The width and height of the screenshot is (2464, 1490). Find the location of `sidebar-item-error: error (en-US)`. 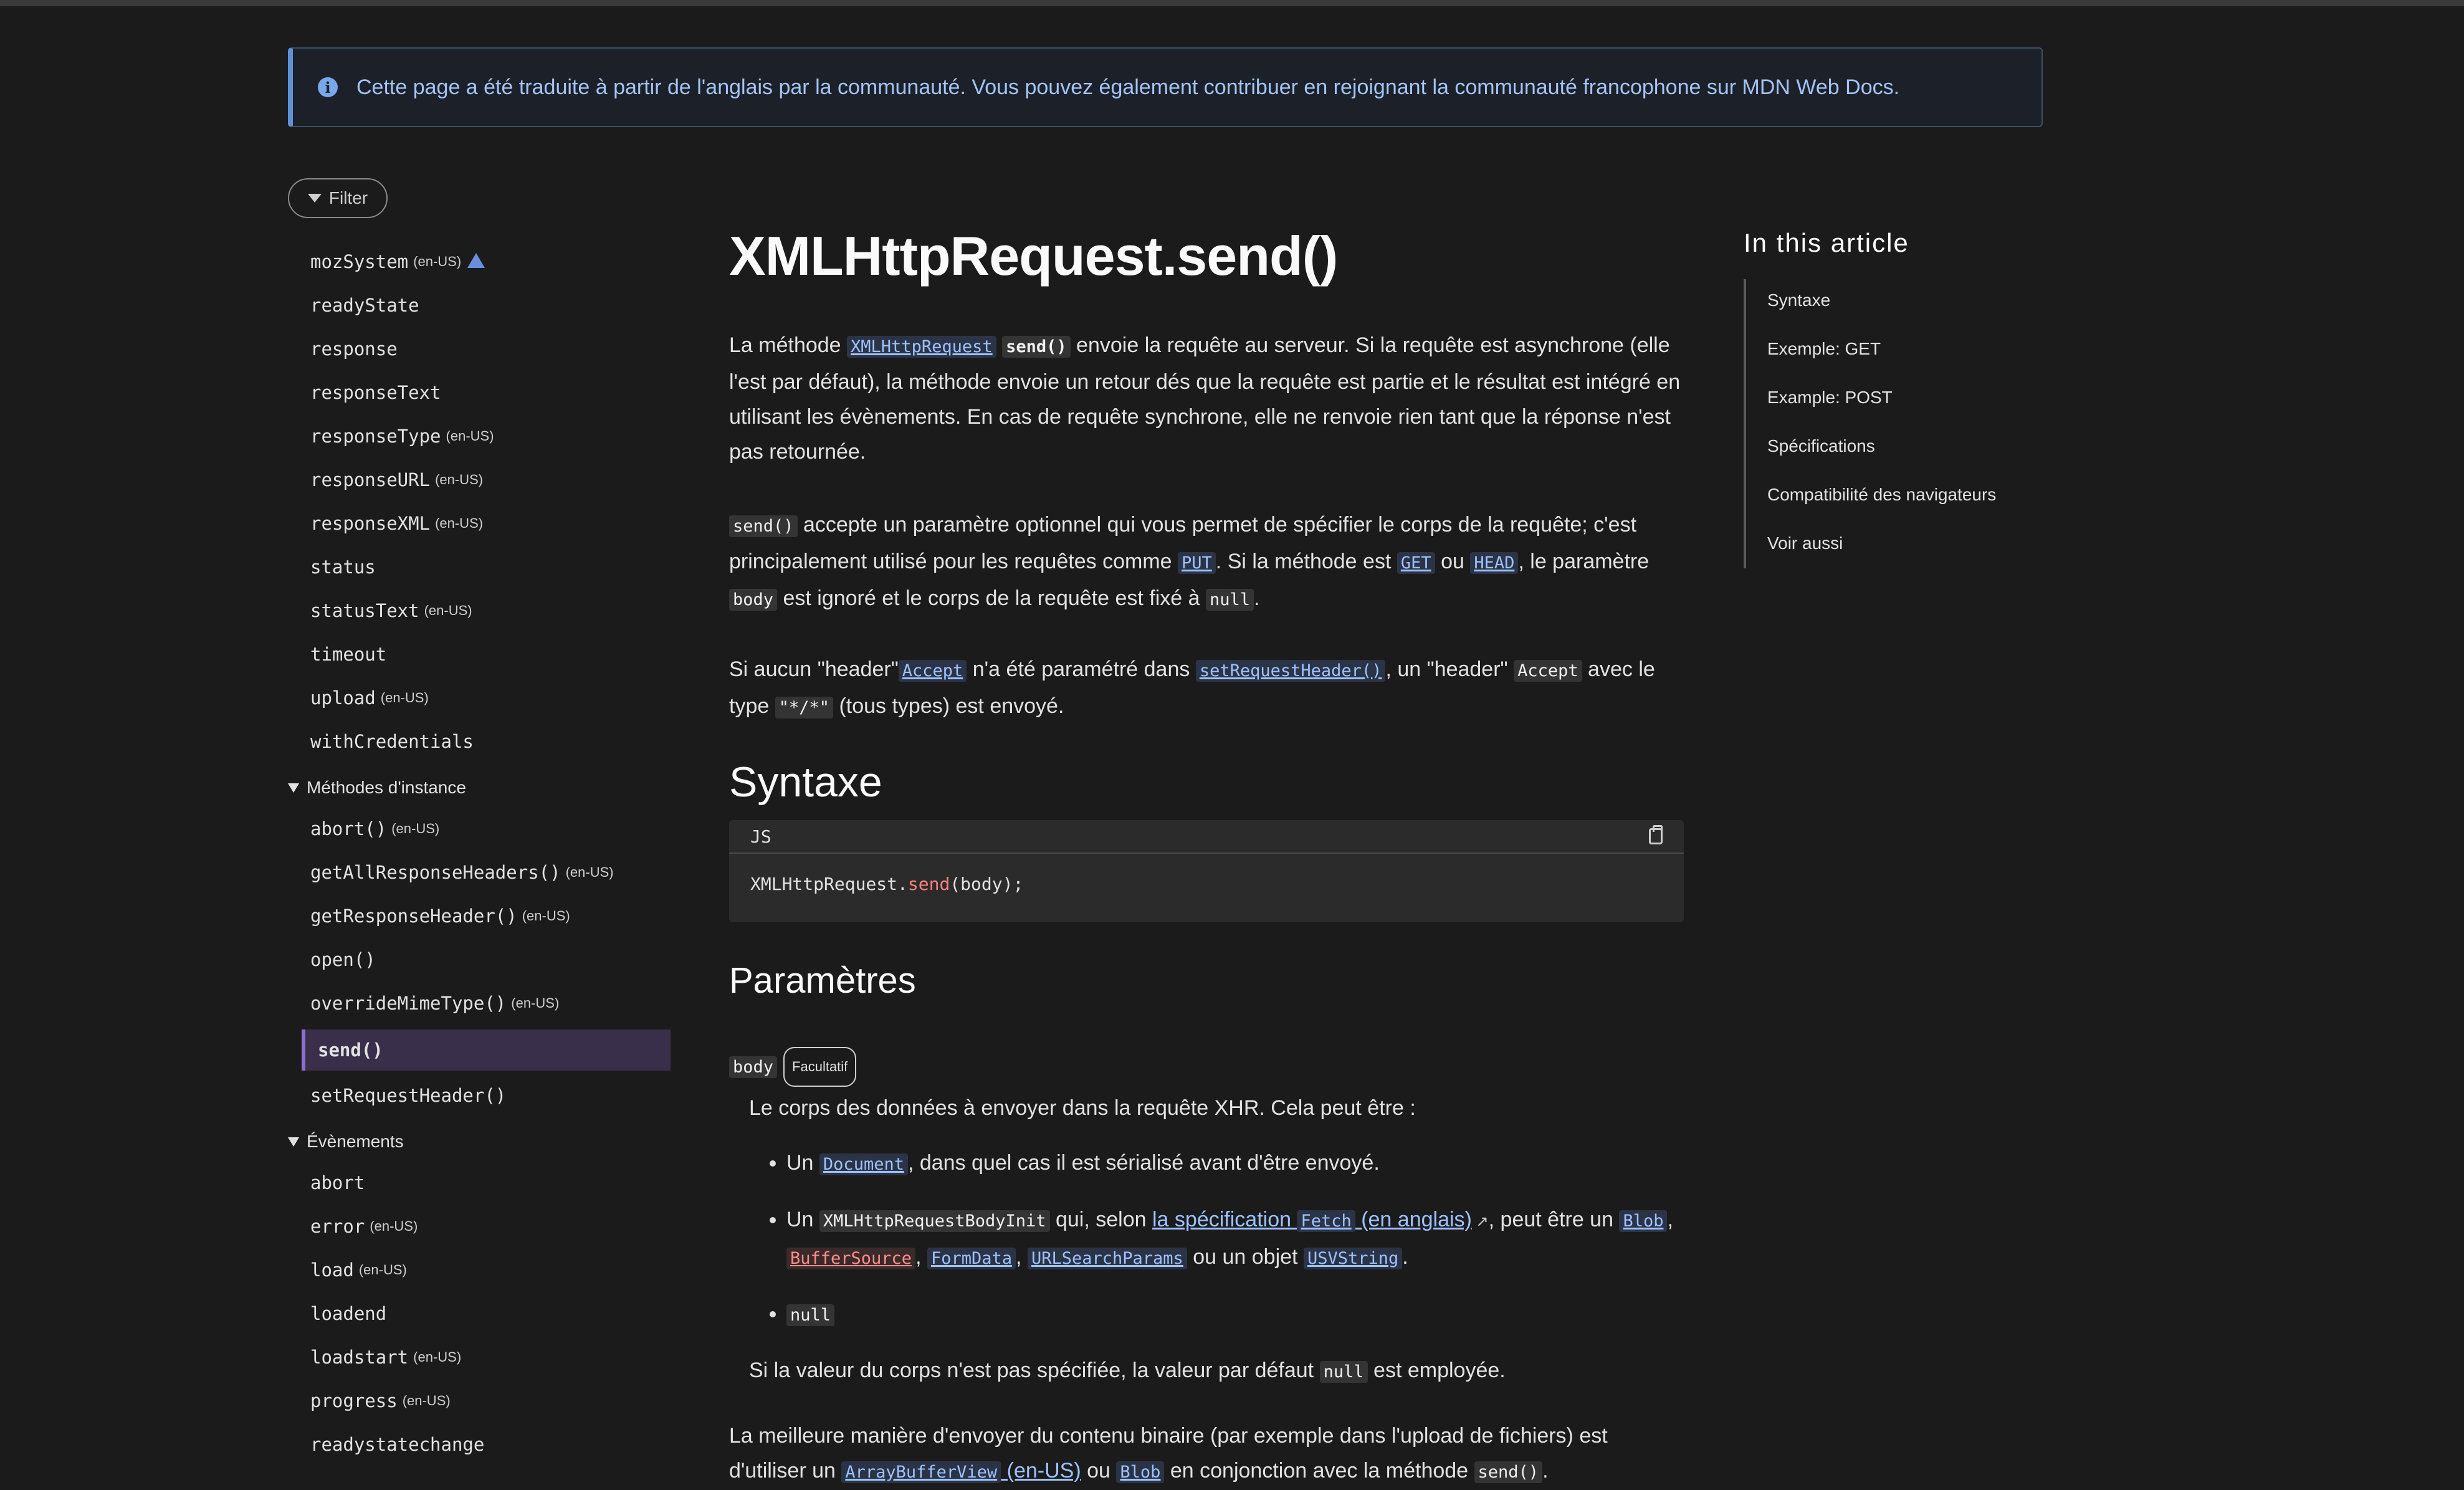

sidebar-item-error: error (en-US) is located at coordinates (364, 1226).